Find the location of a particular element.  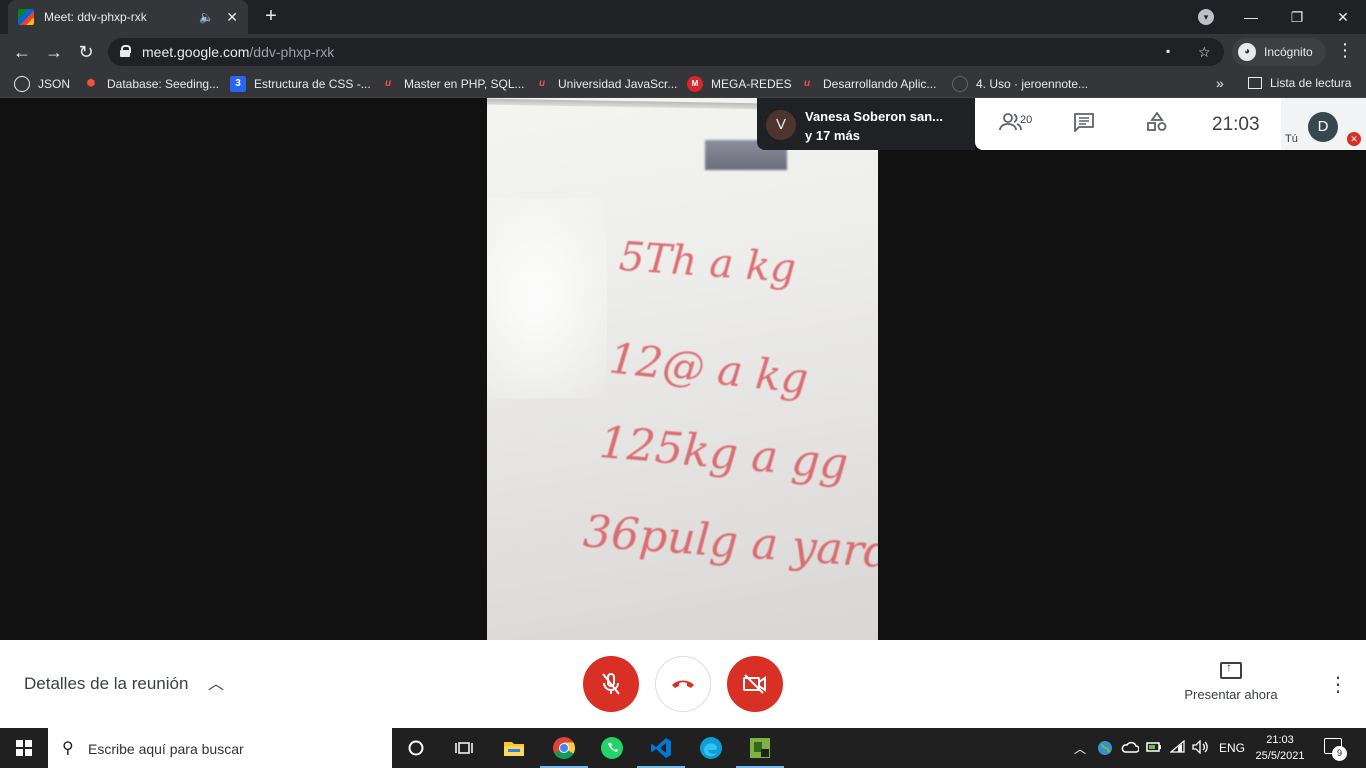

leave-call-button is located at coordinates (683, 684).